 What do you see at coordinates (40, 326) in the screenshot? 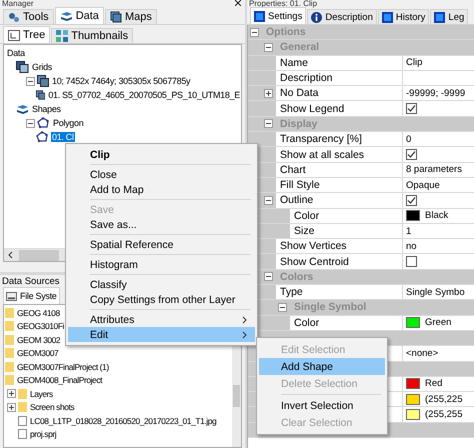
I see `tree-item: GEOG3010Fi` at bounding box center [40, 326].